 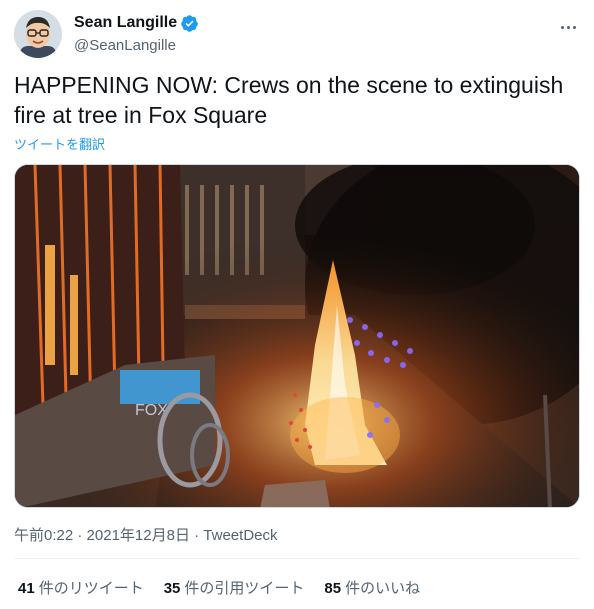 I want to click on quote-tweets-stat: 35 件の引用ツイート, so click(x=234, y=587).